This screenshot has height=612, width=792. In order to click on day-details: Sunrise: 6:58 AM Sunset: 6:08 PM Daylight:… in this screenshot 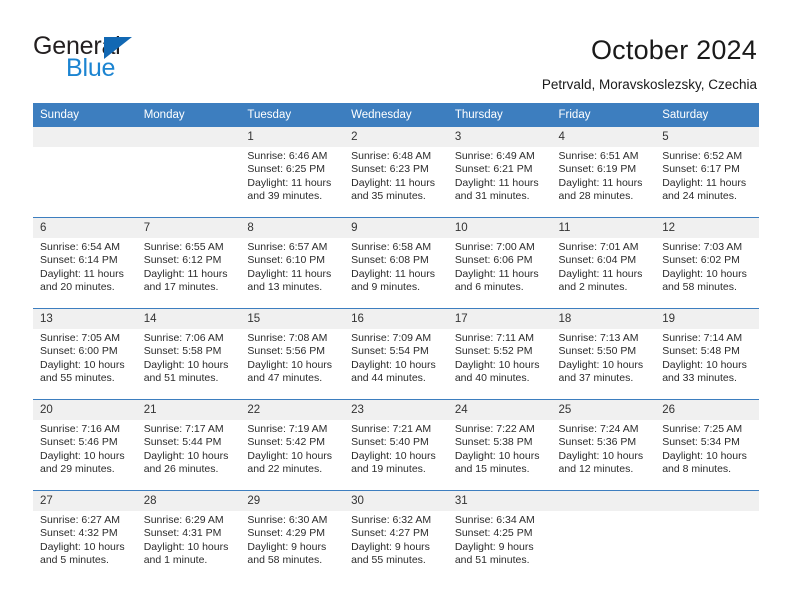, I will do `click(396, 266)`.